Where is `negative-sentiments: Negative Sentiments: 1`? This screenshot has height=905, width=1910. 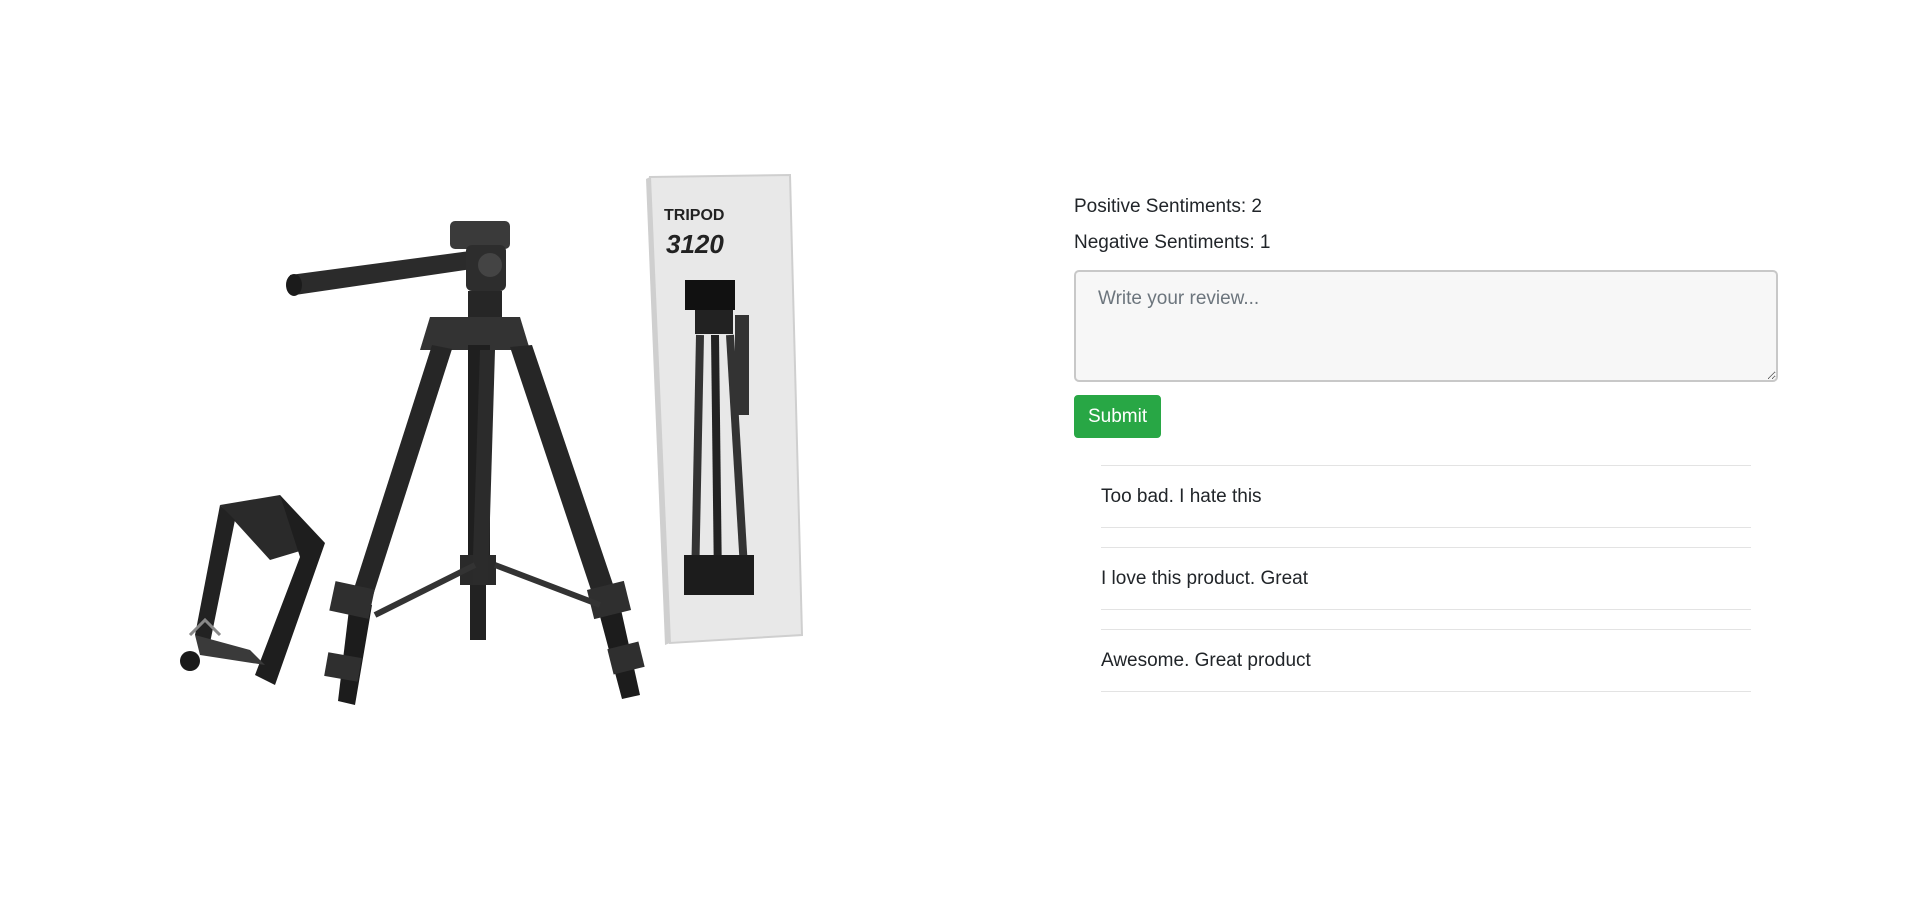 negative-sentiments: Negative Sentiments: 1 is located at coordinates (1426, 243).